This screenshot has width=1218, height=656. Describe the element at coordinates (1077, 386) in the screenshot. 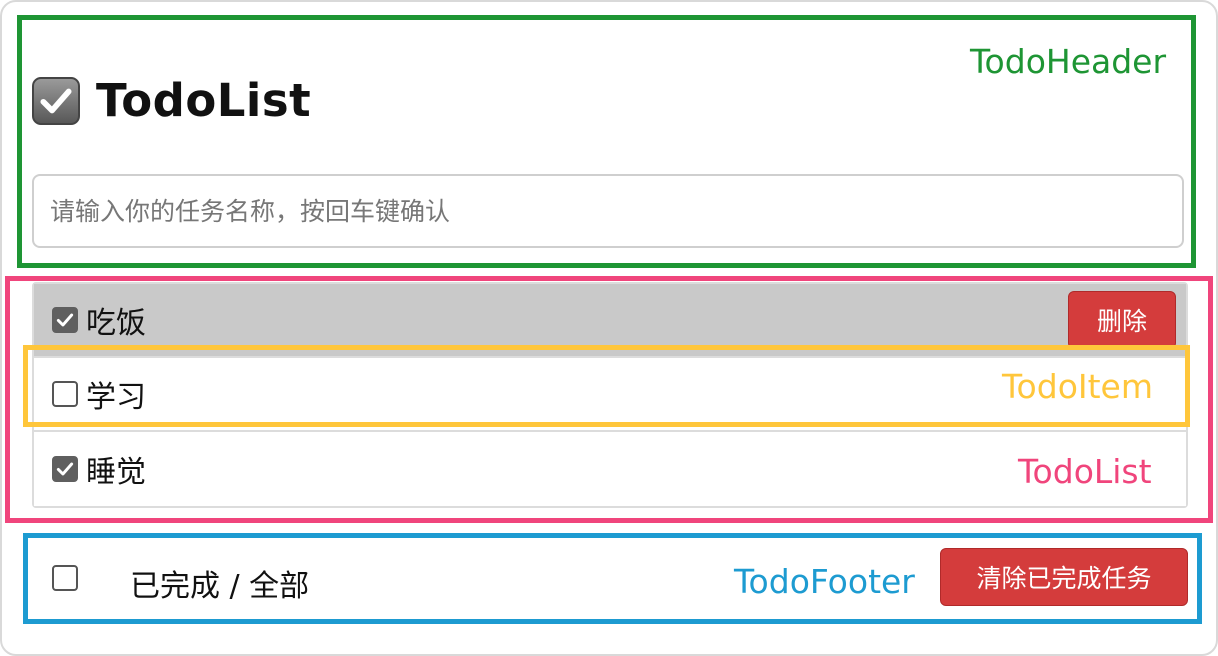

I see `todoitem-label: TodoItem` at that location.